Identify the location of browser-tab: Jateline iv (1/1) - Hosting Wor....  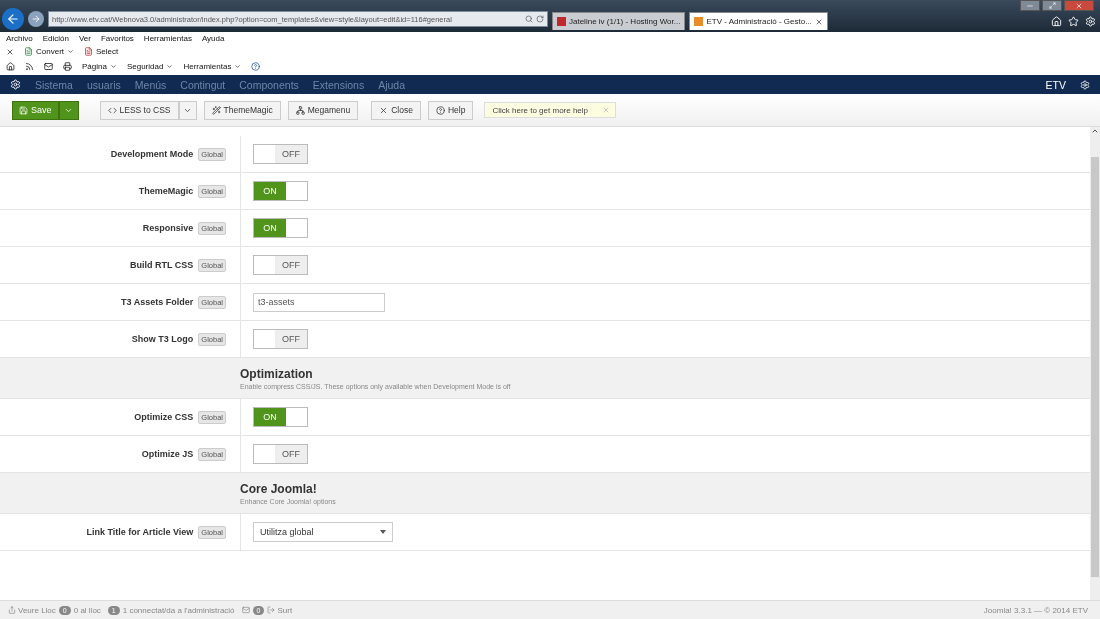
(619, 21).